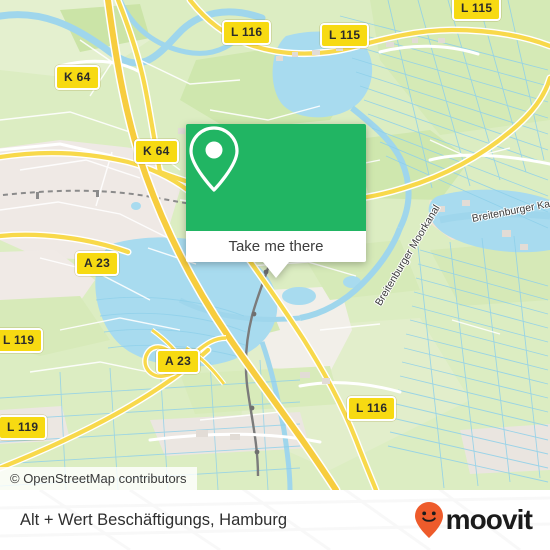 This screenshot has width=550, height=550. What do you see at coordinates (247, 32) in the screenshot?
I see `road-shield-l116-north: L 116` at bounding box center [247, 32].